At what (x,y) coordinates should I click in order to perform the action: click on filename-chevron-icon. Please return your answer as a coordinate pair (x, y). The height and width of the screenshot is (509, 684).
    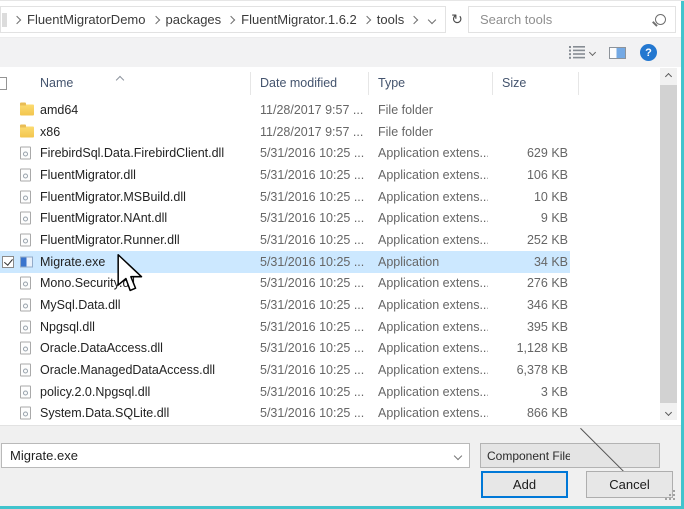
    Looking at the image, I should click on (458, 455).